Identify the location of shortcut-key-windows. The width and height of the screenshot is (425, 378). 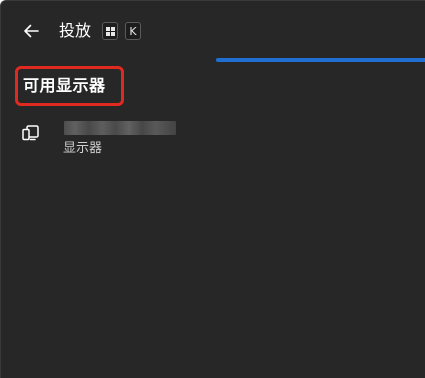
(110, 31).